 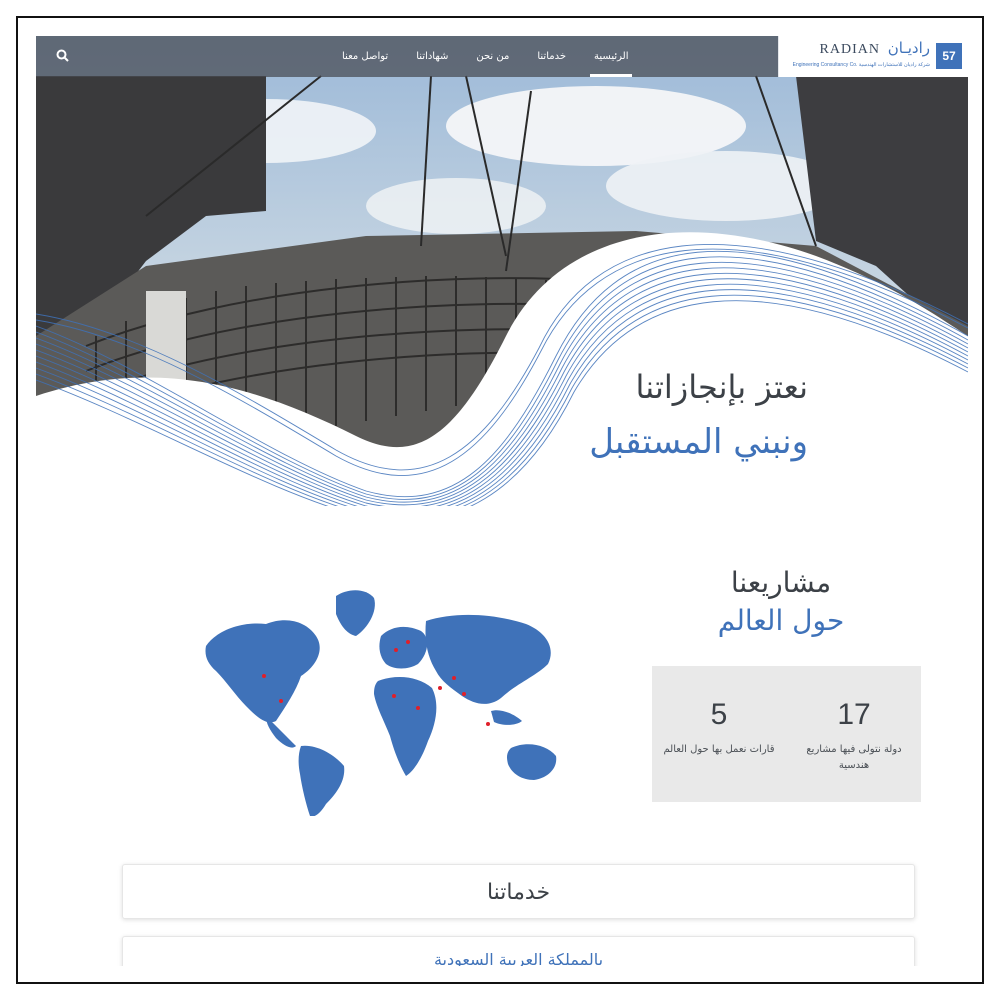 What do you see at coordinates (854, 734) in the screenshot?
I see `stat-countries: 17 دولة نتولى فيها مشاريع هندسية` at bounding box center [854, 734].